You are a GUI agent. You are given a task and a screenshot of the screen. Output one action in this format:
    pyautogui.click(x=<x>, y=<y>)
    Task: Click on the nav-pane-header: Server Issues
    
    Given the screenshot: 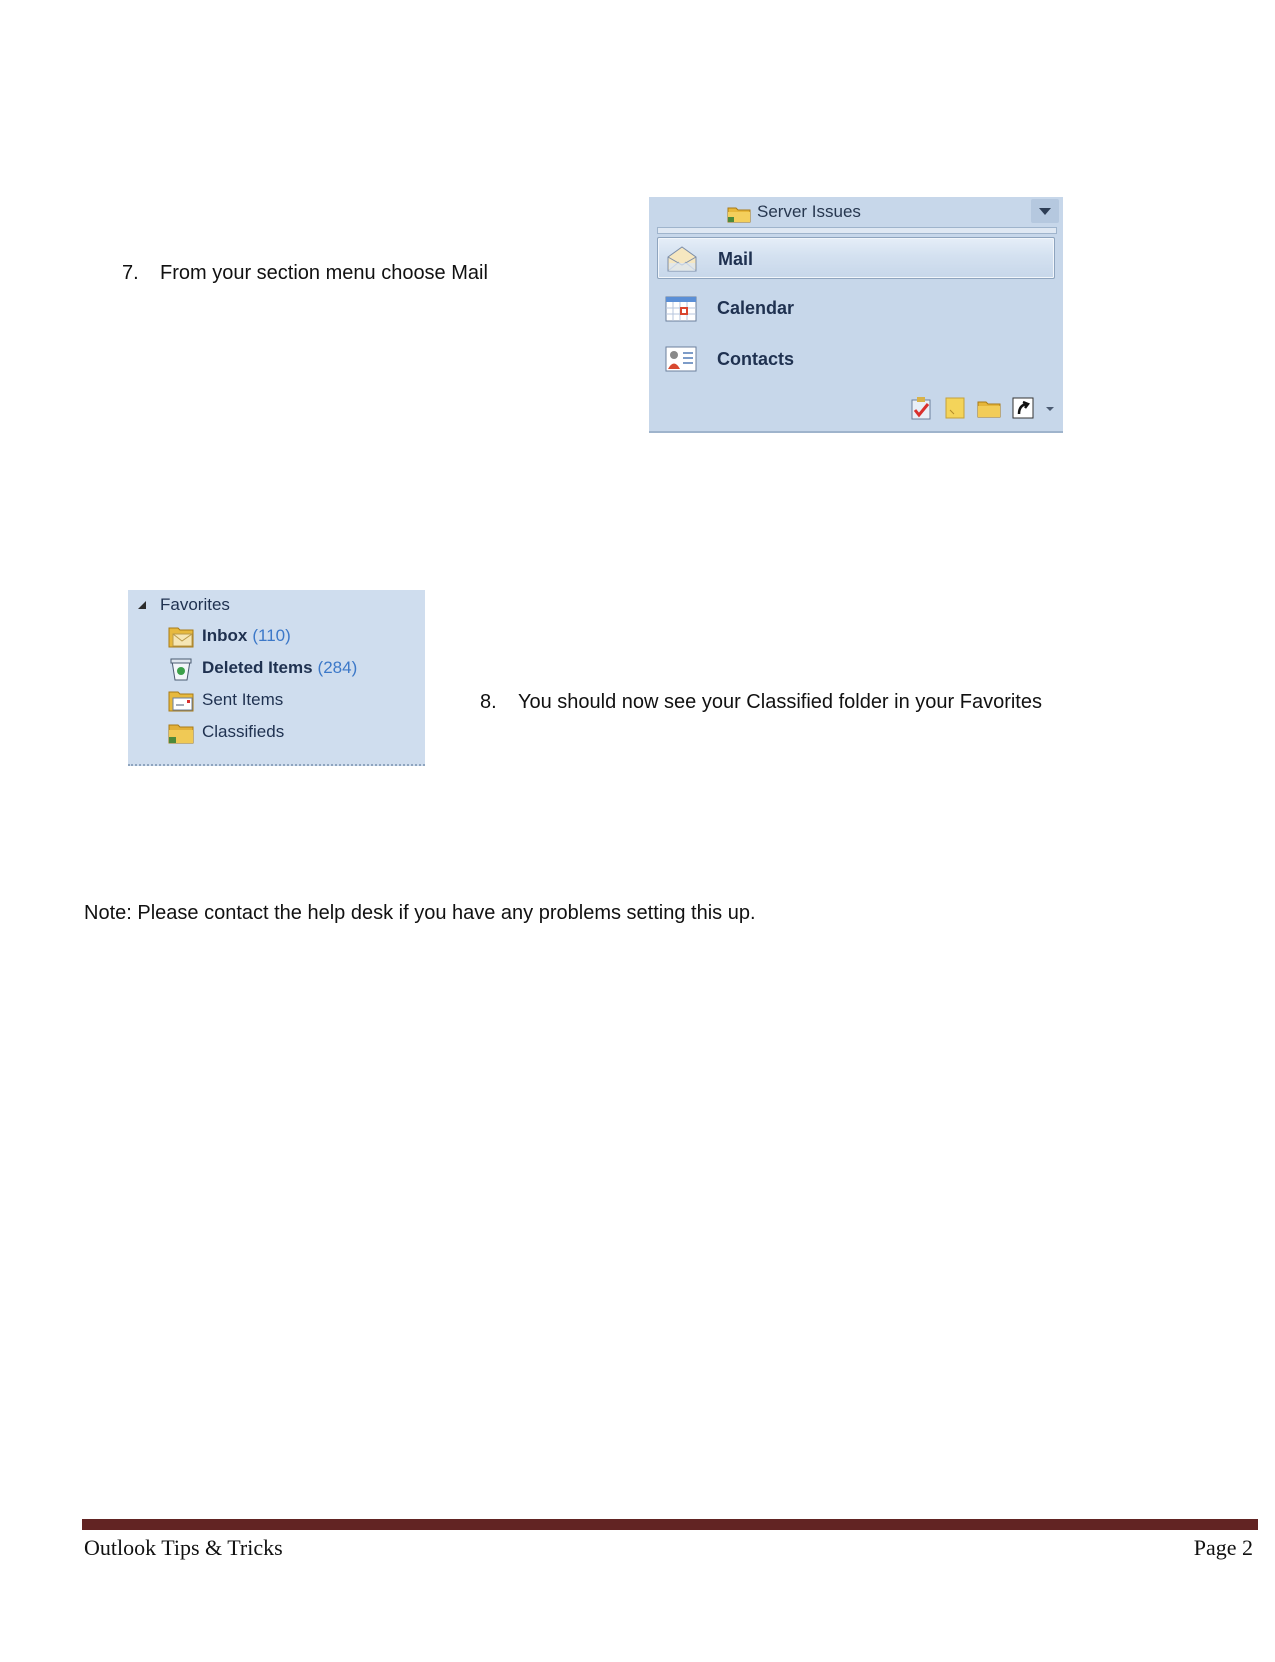 What is the action you would take?
    pyautogui.click(x=856, y=211)
    